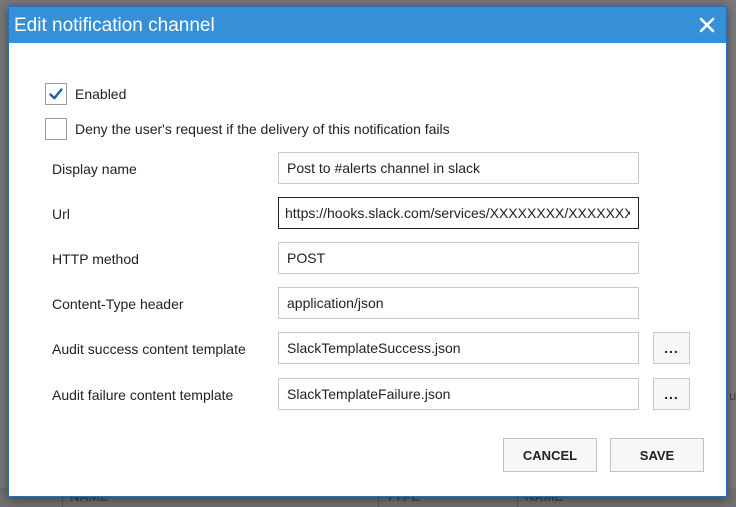 Image resolution: width=736 pixels, height=507 pixels. What do you see at coordinates (149, 349) in the screenshot?
I see `success-template-label: Audit success content template` at bounding box center [149, 349].